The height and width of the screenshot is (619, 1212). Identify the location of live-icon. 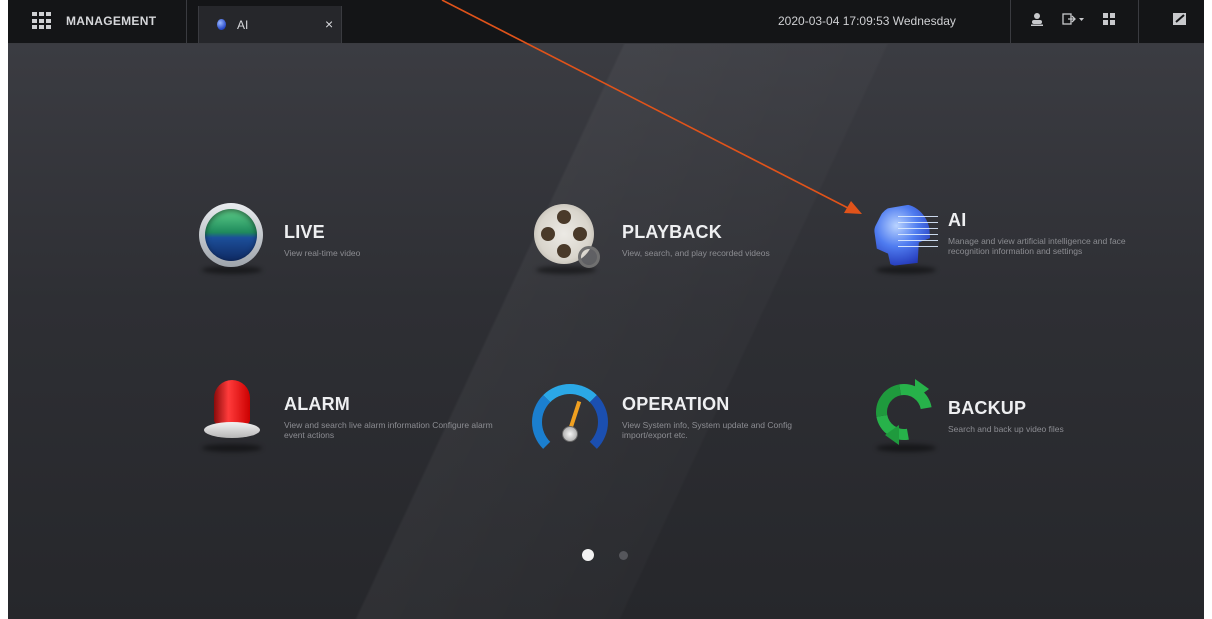
(232, 237).